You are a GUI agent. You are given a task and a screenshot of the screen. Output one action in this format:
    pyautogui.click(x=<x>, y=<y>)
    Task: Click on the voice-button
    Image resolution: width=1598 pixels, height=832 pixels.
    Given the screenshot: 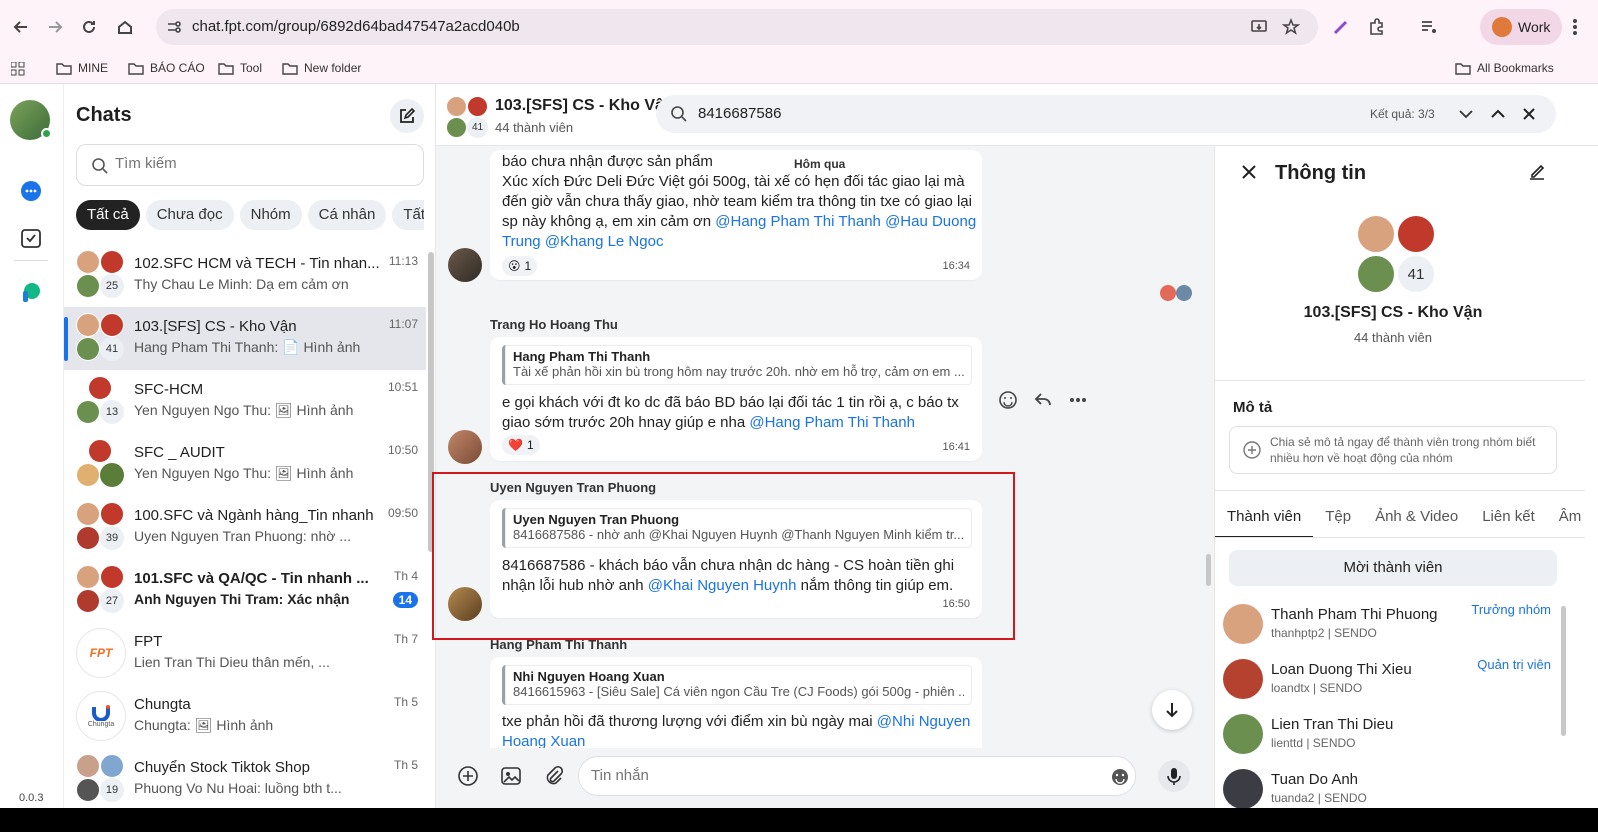 What is the action you would take?
    pyautogui.click(x=1174, y=776)
    